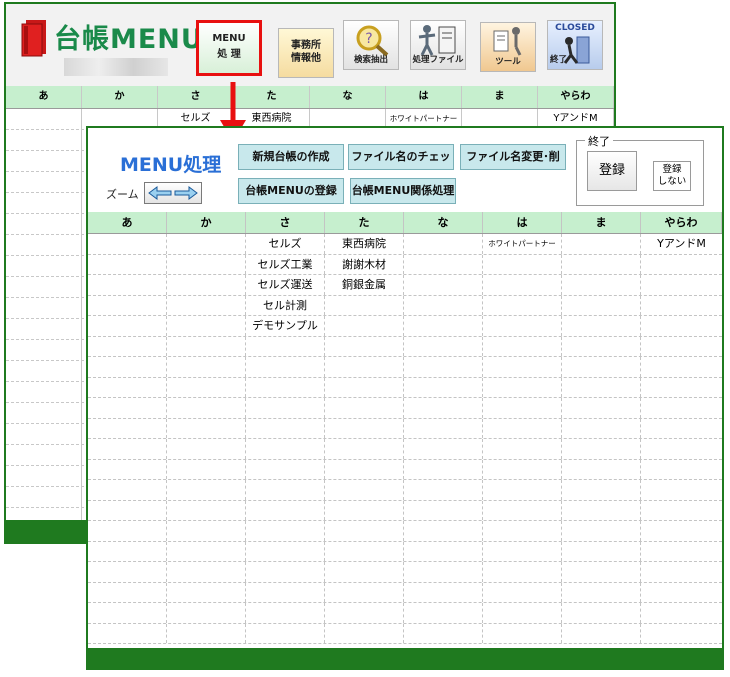 The image size is (730, 677). I want to click on process-file-button: 処理ファイル, so click(438, 45).